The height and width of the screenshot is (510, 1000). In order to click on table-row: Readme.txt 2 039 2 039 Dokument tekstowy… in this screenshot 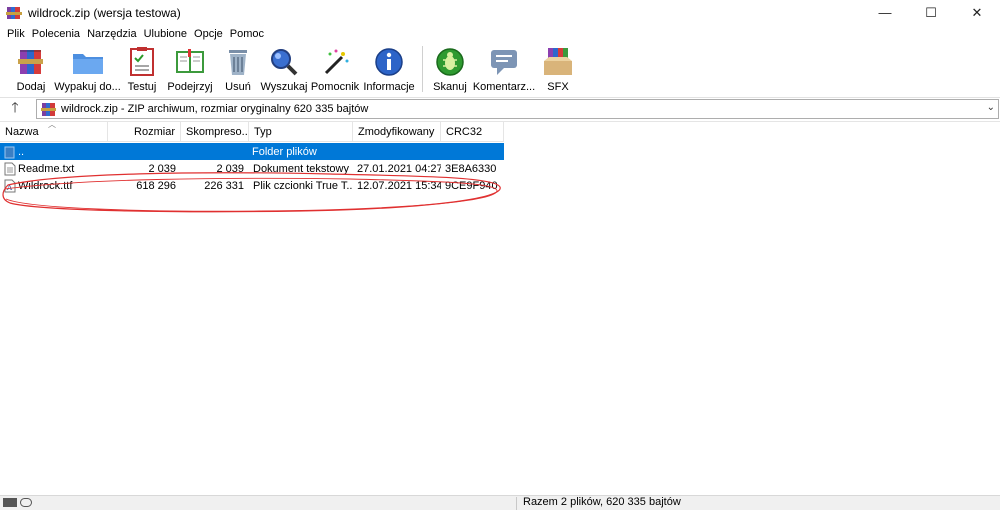, I will do `click(252, 168)`.